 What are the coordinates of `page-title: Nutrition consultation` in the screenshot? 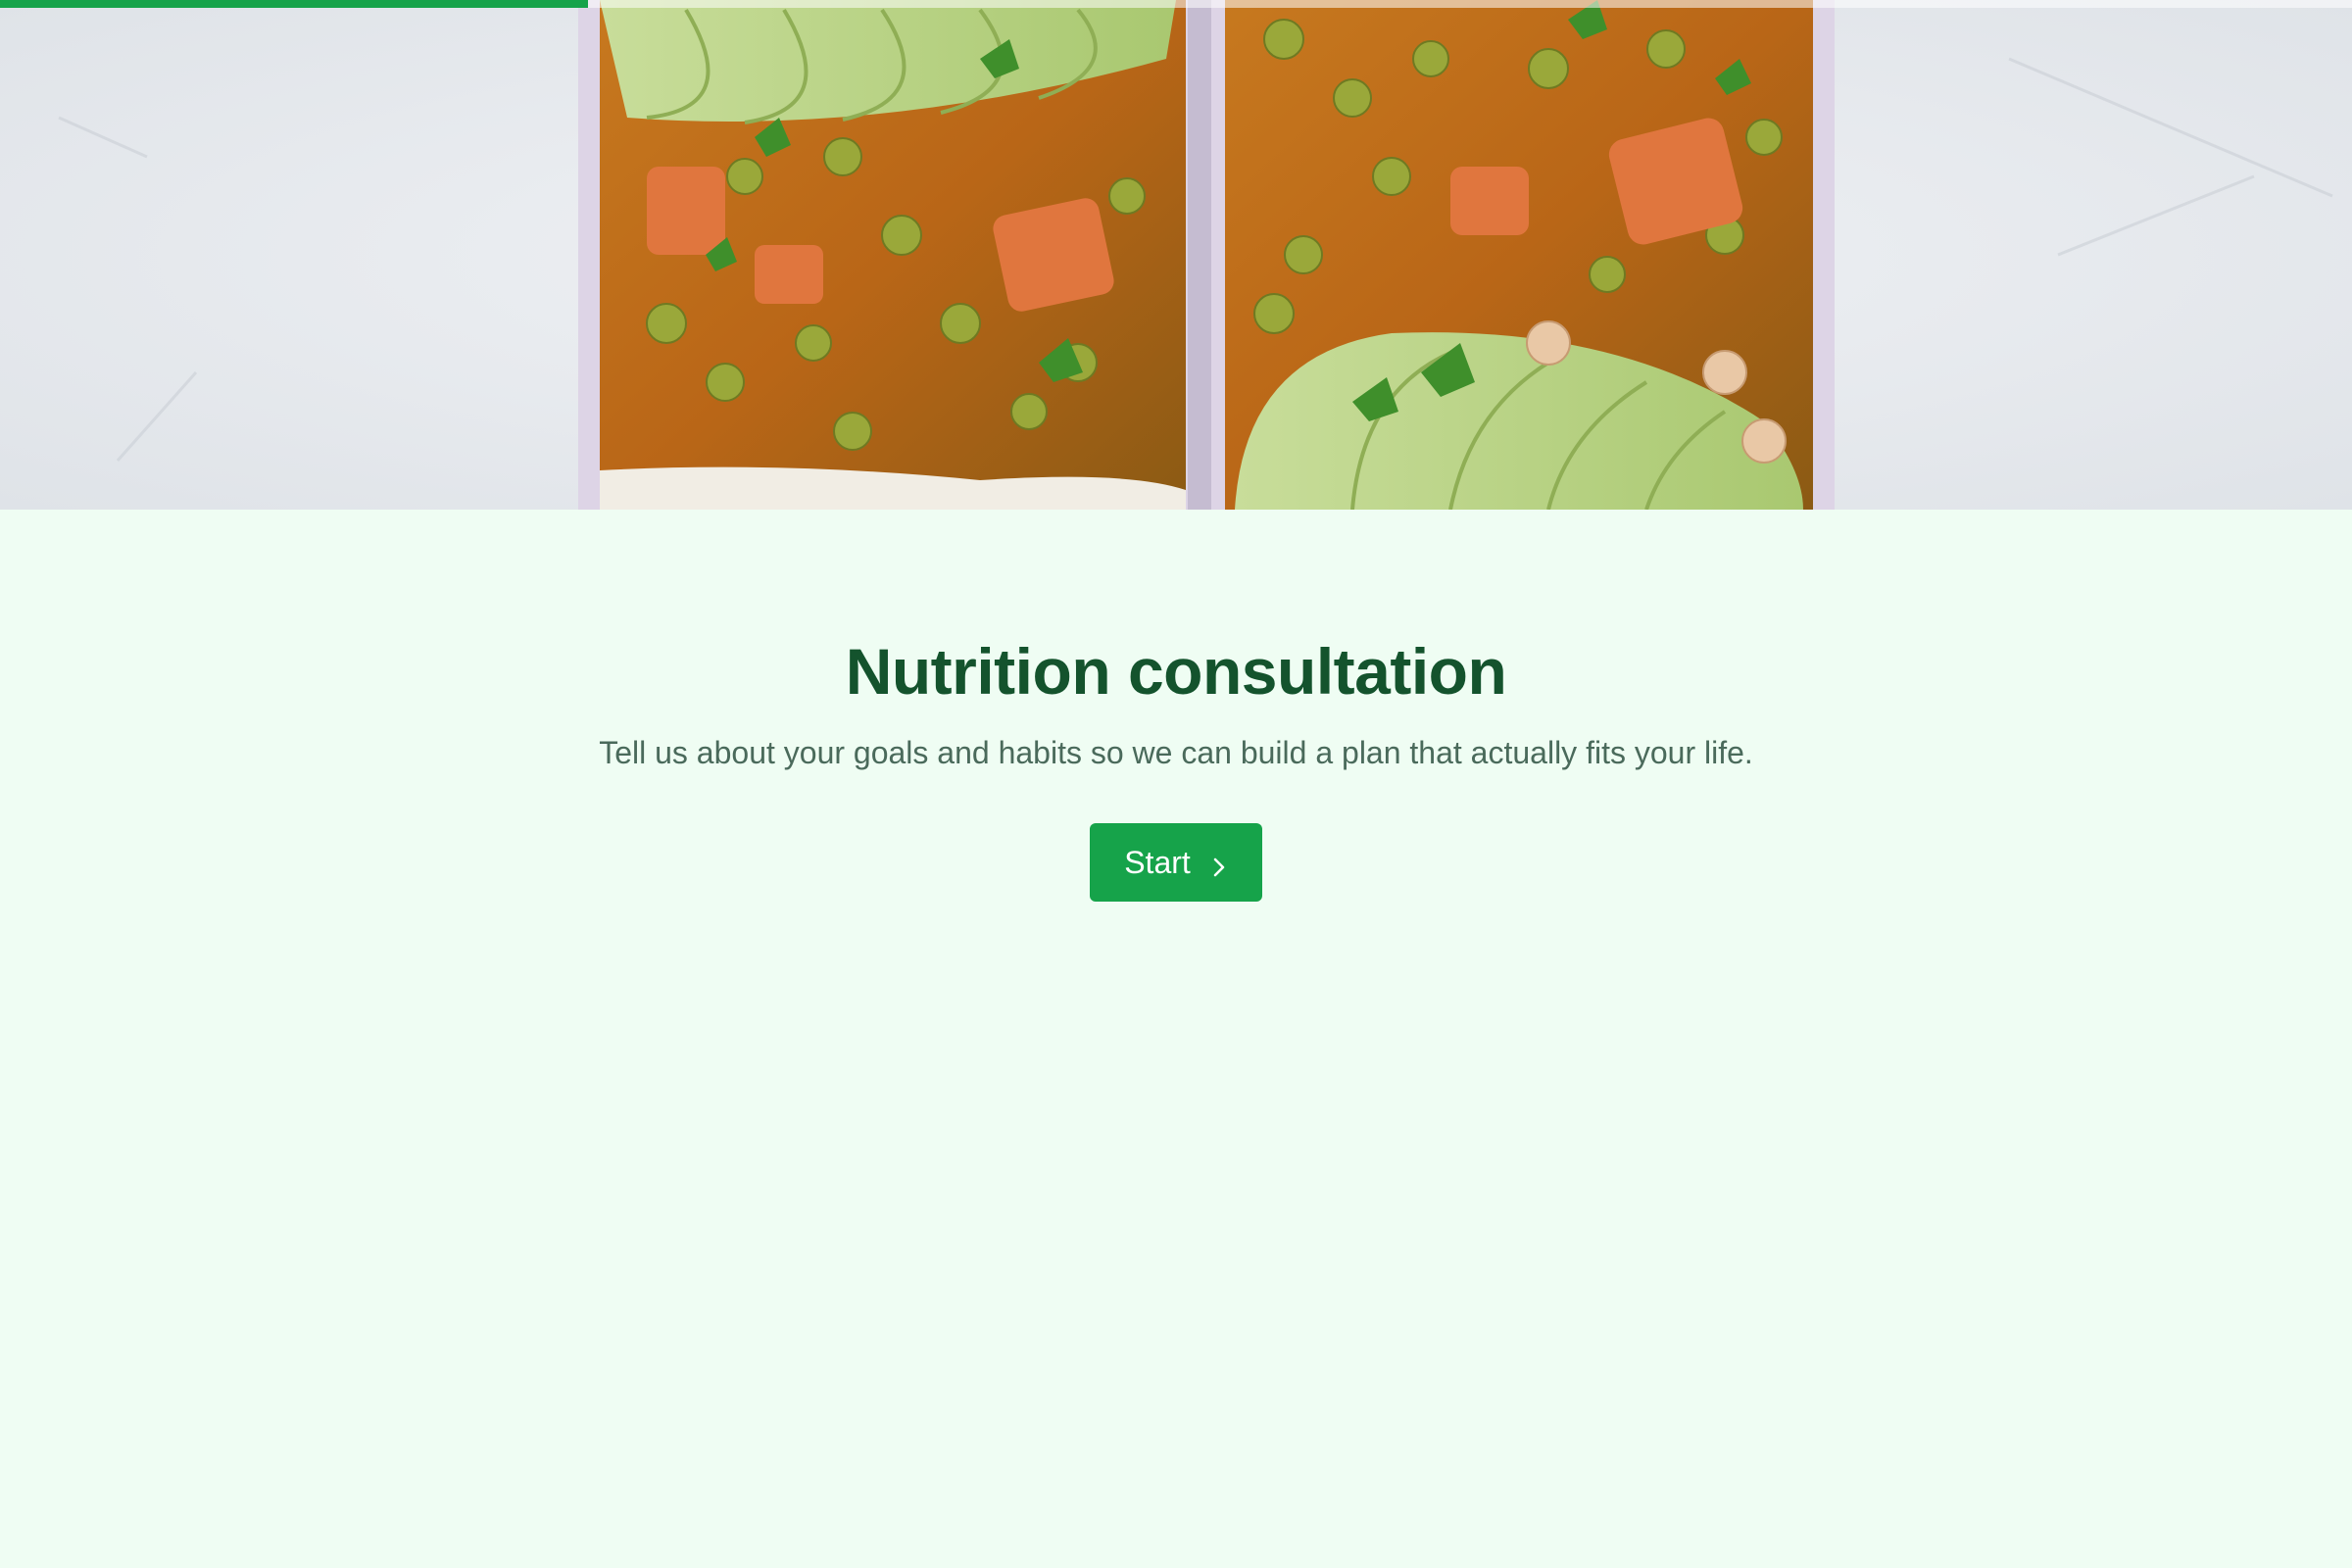 It's located at (1176, 671).